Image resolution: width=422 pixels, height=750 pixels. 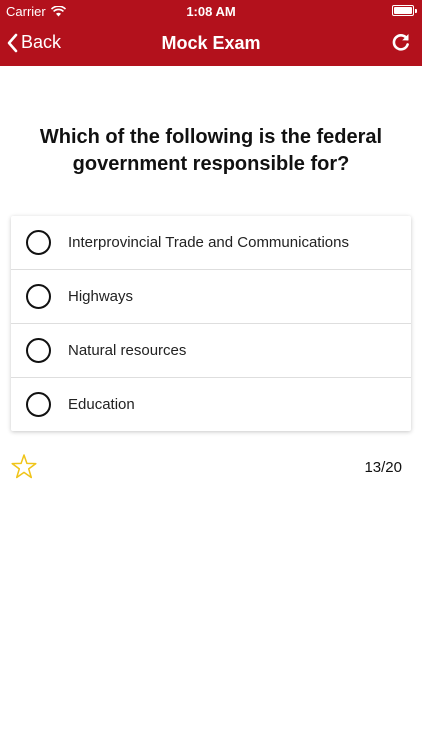 I want to click on status-bar: Carrier 1:08 AM, so click(x=211, y=11).